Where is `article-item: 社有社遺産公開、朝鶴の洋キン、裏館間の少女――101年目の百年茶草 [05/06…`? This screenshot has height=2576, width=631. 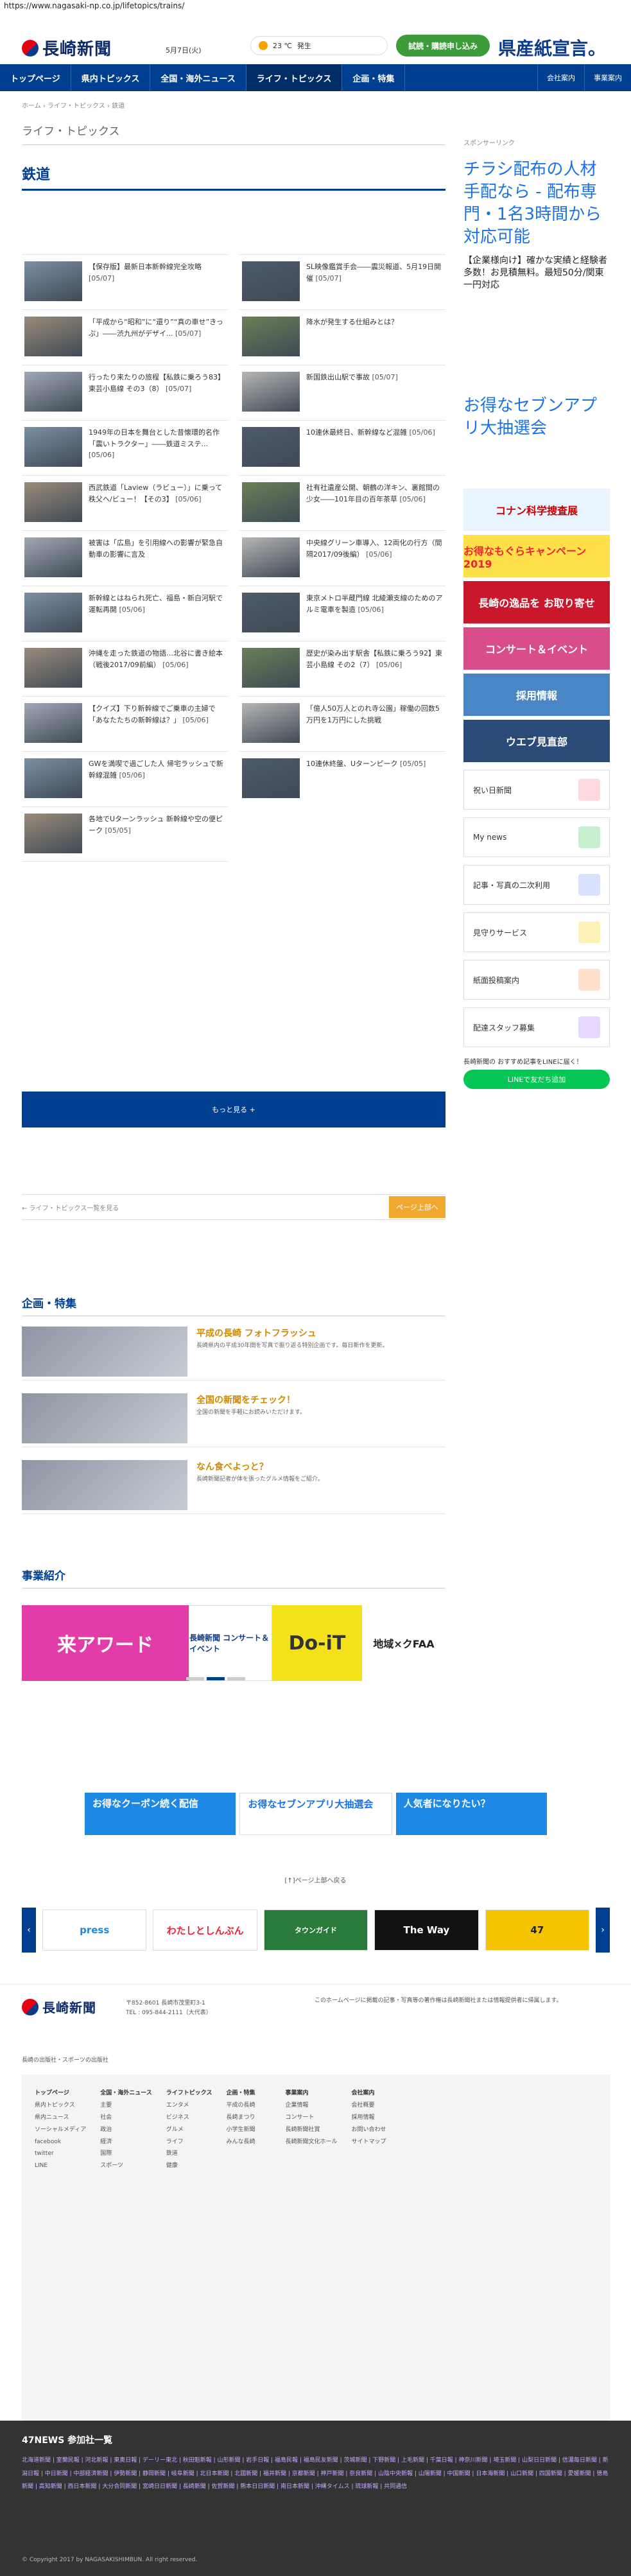 article-item: 社有社遺産公開、朝鶴の洋キン、裏館間の少女――101年目の百年茶草 [05/06… is located at coordinates (342, 502).